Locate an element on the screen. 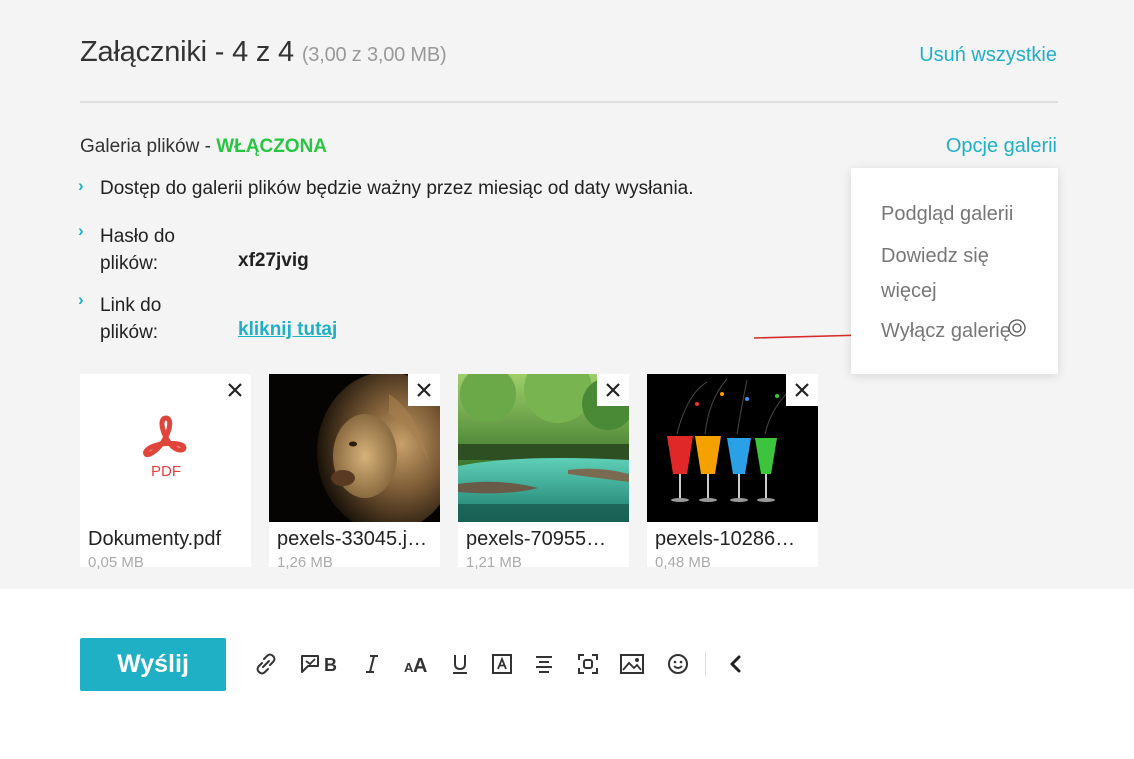 Image resolution: width=1134 pixels, height=759 pixels. attachment-item: pexels-33045.j… 1,26 MB is located at coordinates (354, 472).